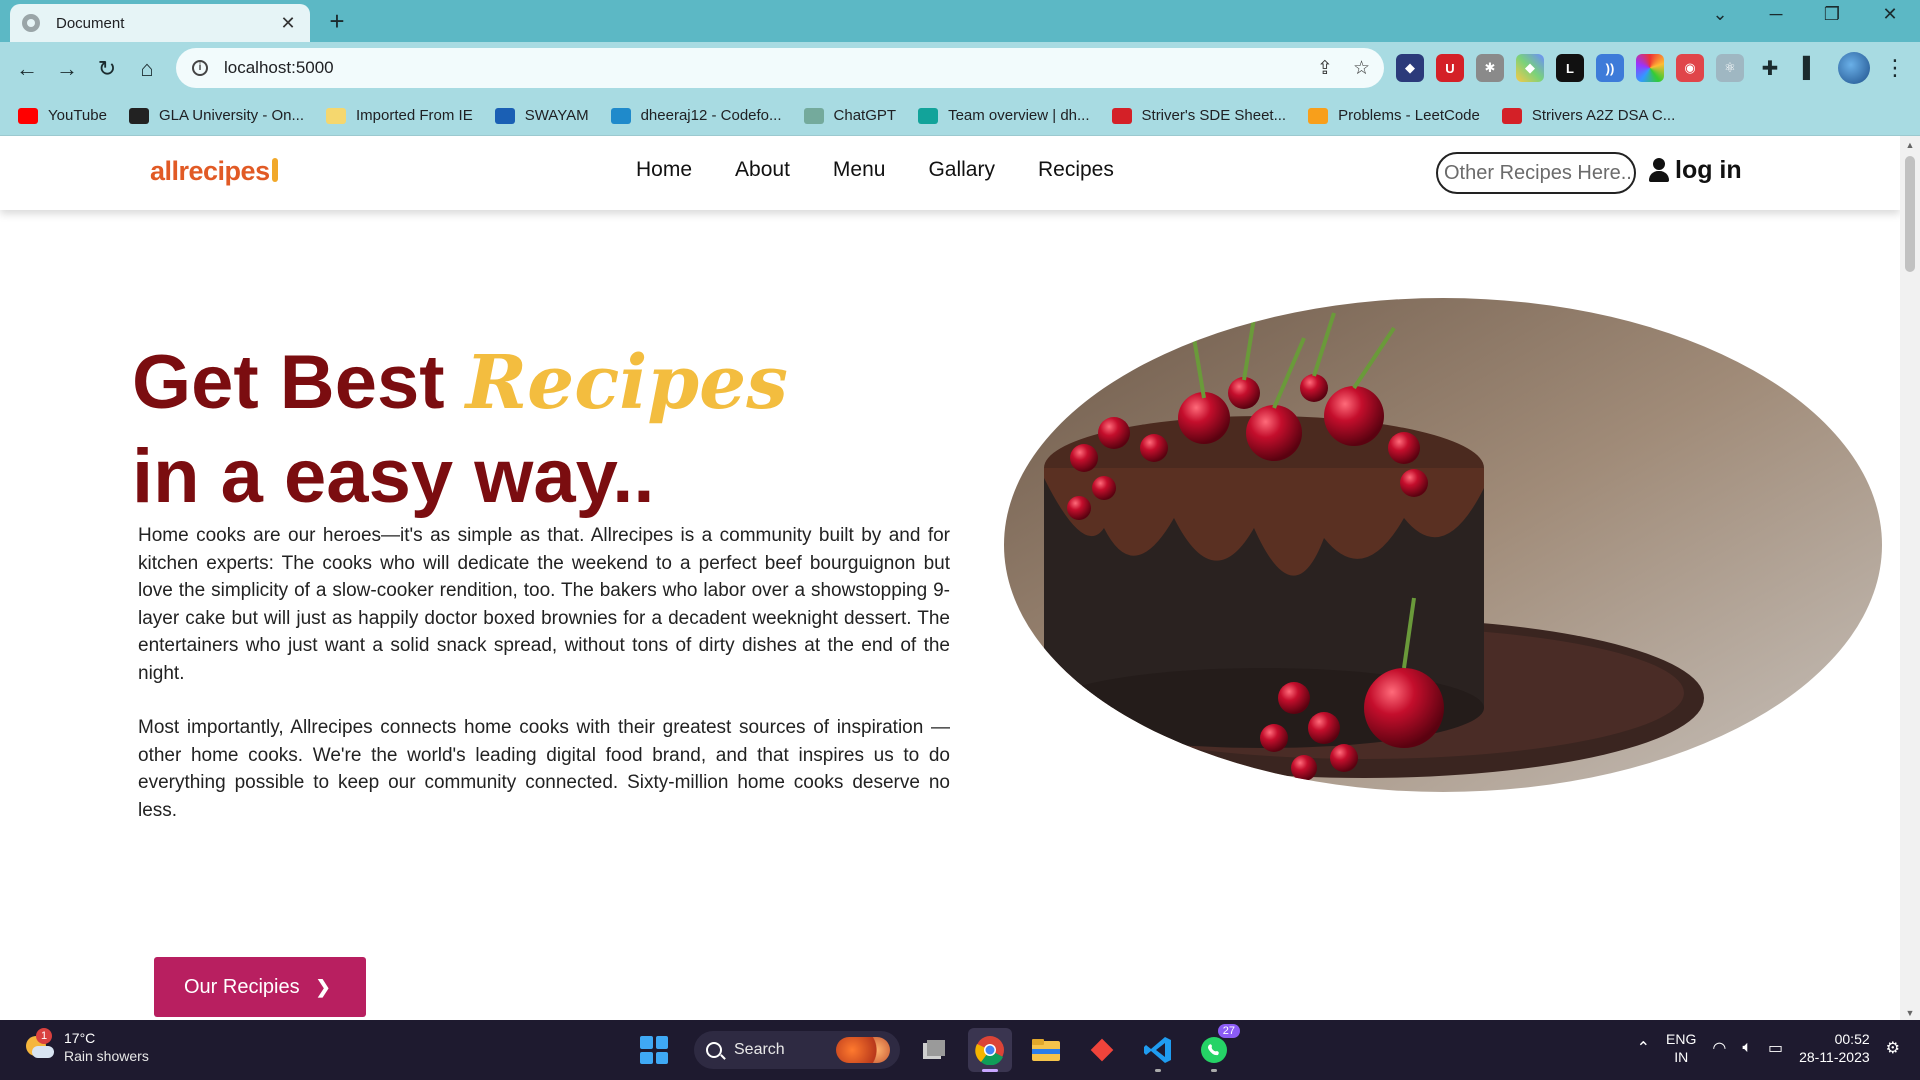  Describe the element at coordinates (460, 430) in the screenshot. I see `hero-title: Get Best Recipes in a easy way..` at that location.